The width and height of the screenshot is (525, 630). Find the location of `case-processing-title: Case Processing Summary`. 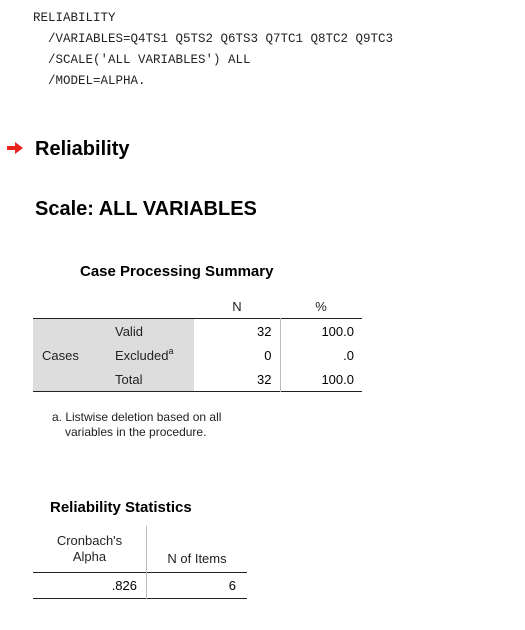

case-processing-title: Case Processing Summary is located at coordinates (177, 271).